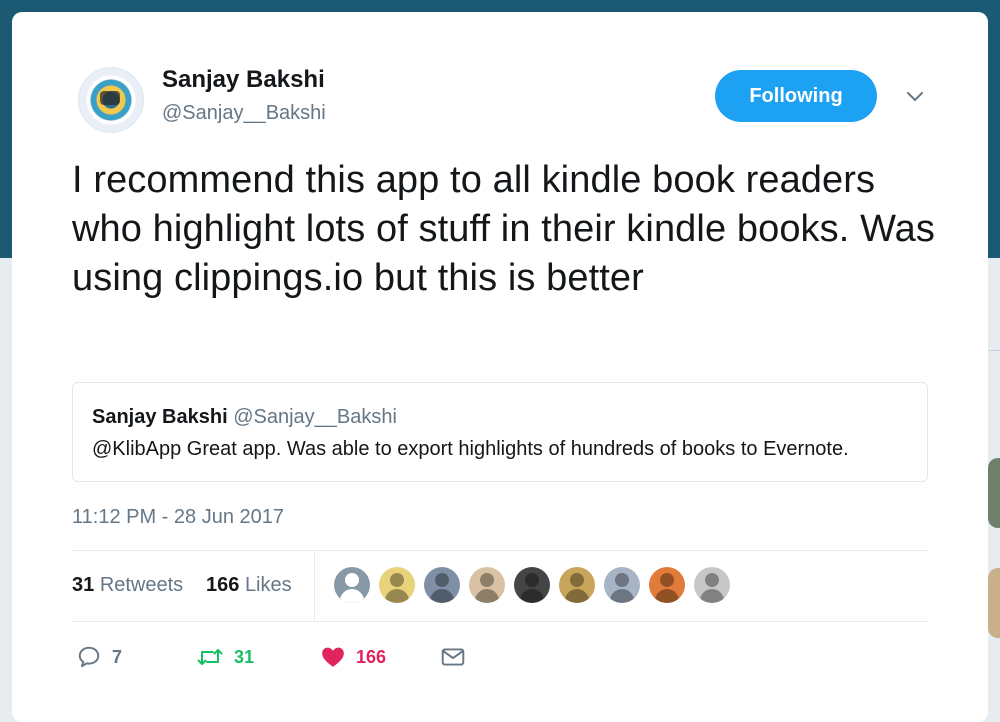 Image resolution: width=1000 pixels, height=722 pixels. What do you see at coordinates (333, 657) in the screenshot?
I see `heart-icon` at bounding box center [333, 657].